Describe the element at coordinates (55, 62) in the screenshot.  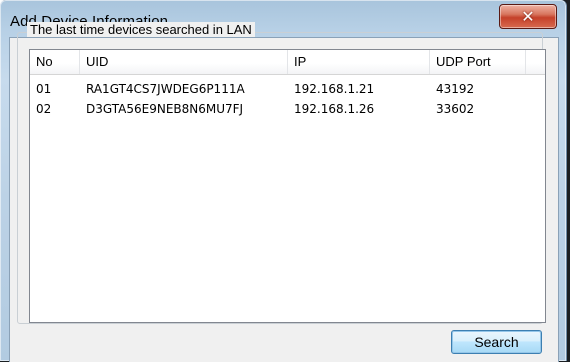
I see `column-header-no: No` at that location.